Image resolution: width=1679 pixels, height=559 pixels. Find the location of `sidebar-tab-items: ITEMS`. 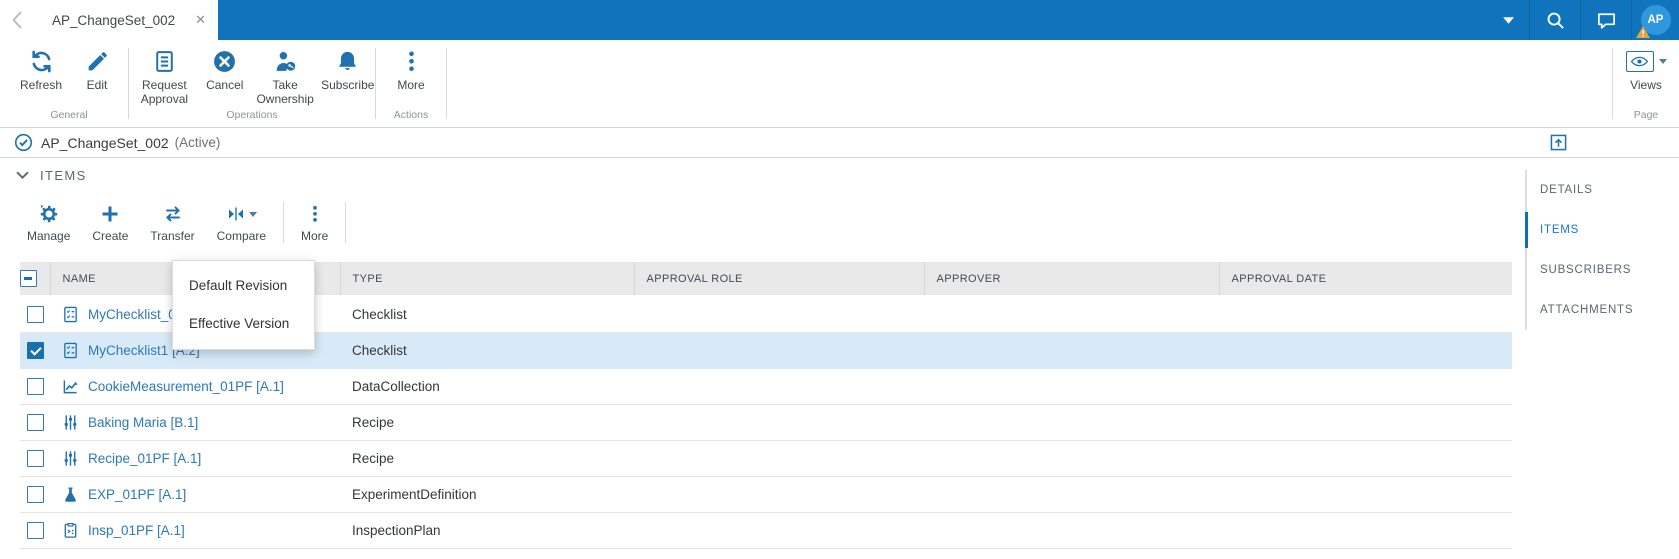

sidebar-tab-items: ITEMS is located at coordinates (1602, 230).